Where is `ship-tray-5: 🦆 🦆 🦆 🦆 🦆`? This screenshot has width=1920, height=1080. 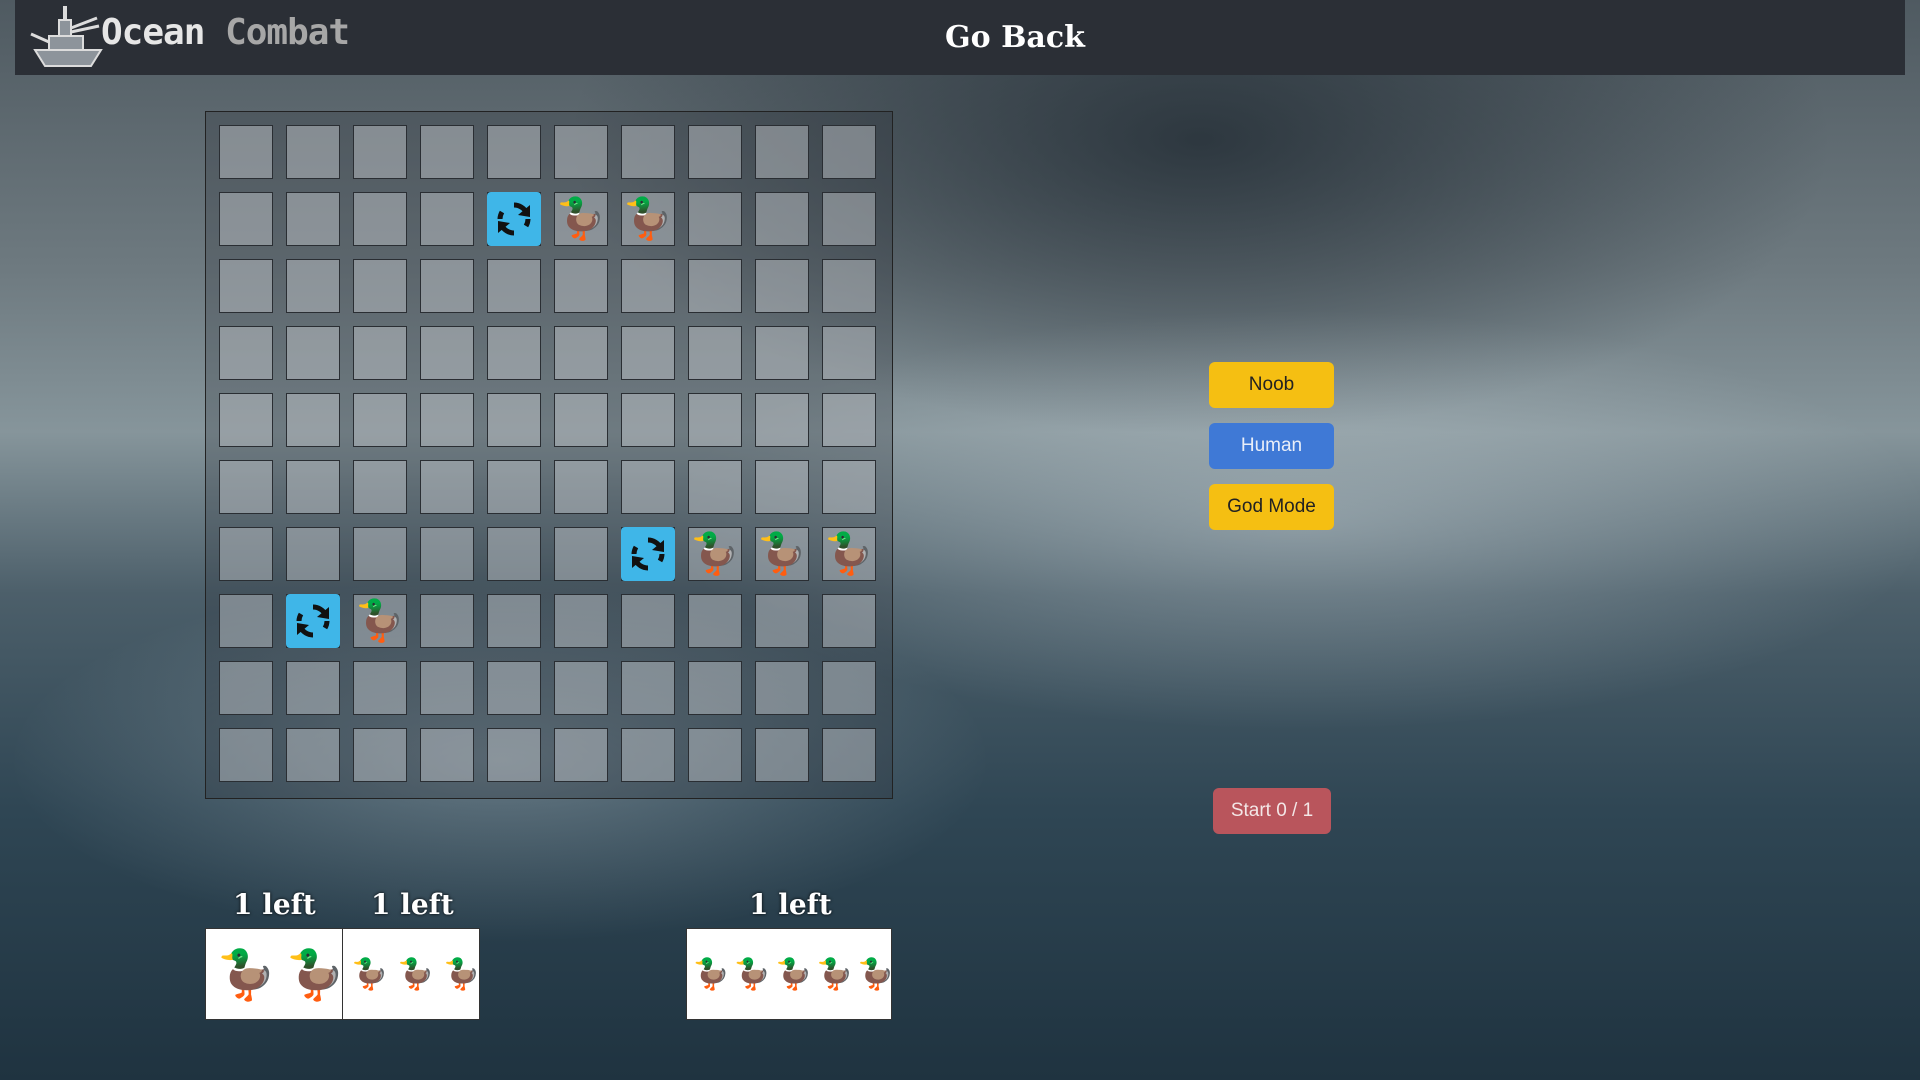
ship-tray-5: 🦆 🦆 🦆 🦆 🦆 is located at coordinates (790, 974).